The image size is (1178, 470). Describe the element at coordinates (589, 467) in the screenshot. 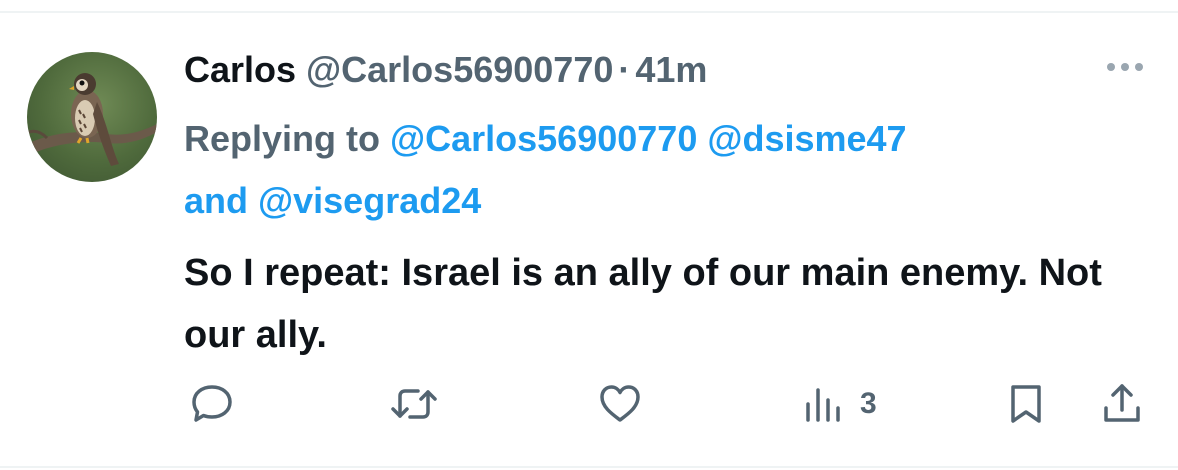

I see `bottom-divider` at that location.